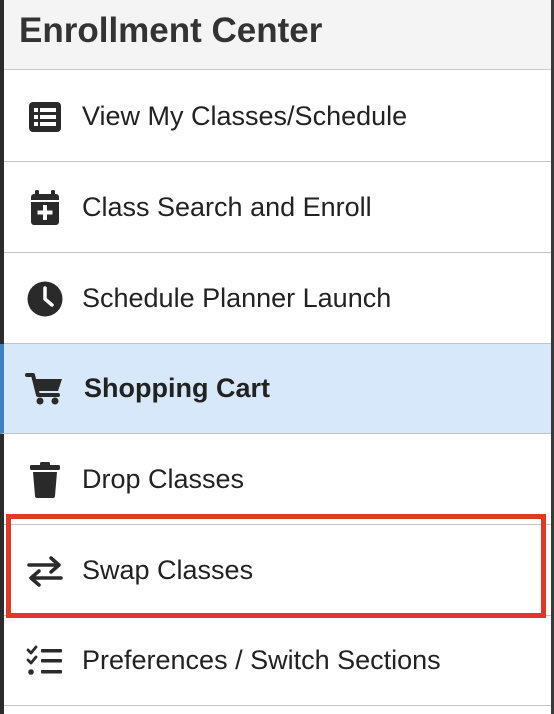  What do you see at coordinates (45, 389) in the screenshot?
I see `shopping-cart-icon` at bounding box center [45, 389].